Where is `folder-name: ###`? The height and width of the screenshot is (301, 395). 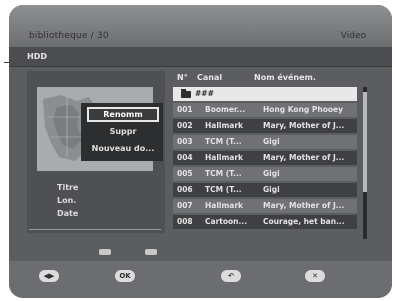 folder-name: ### is located at coordinates (204, 93).